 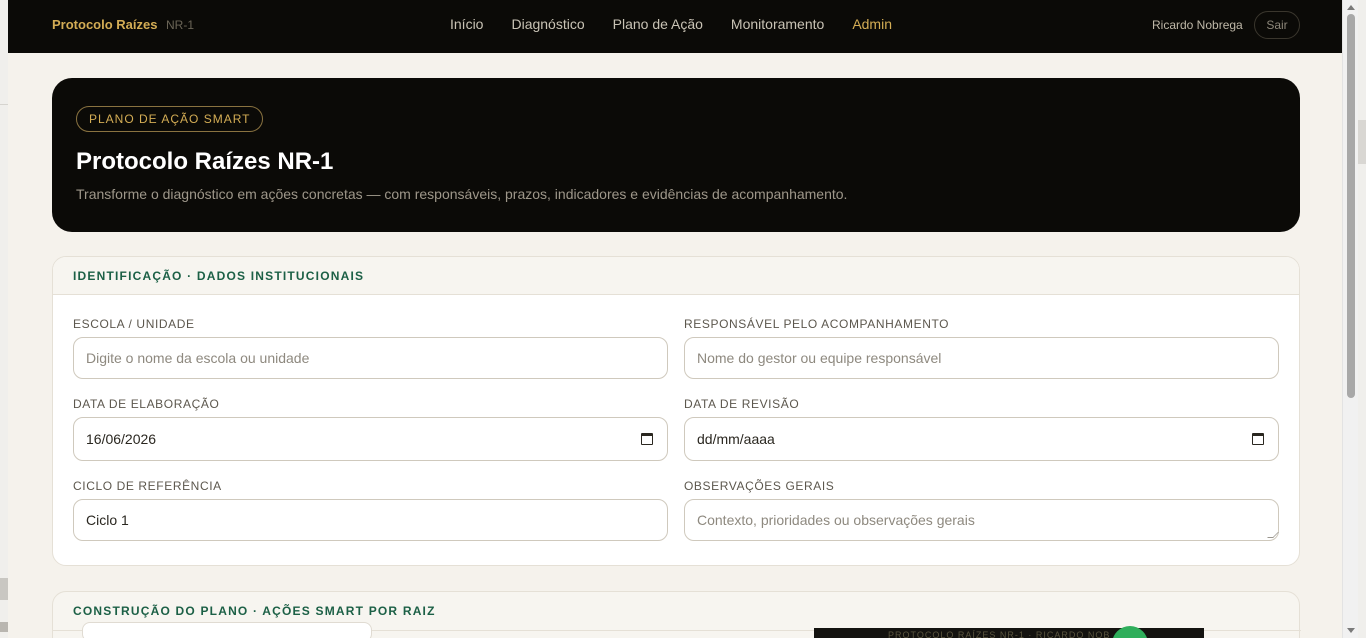 I want to click on nav-link-monitoramento: Monitoramento, so click(x=777, y=24).